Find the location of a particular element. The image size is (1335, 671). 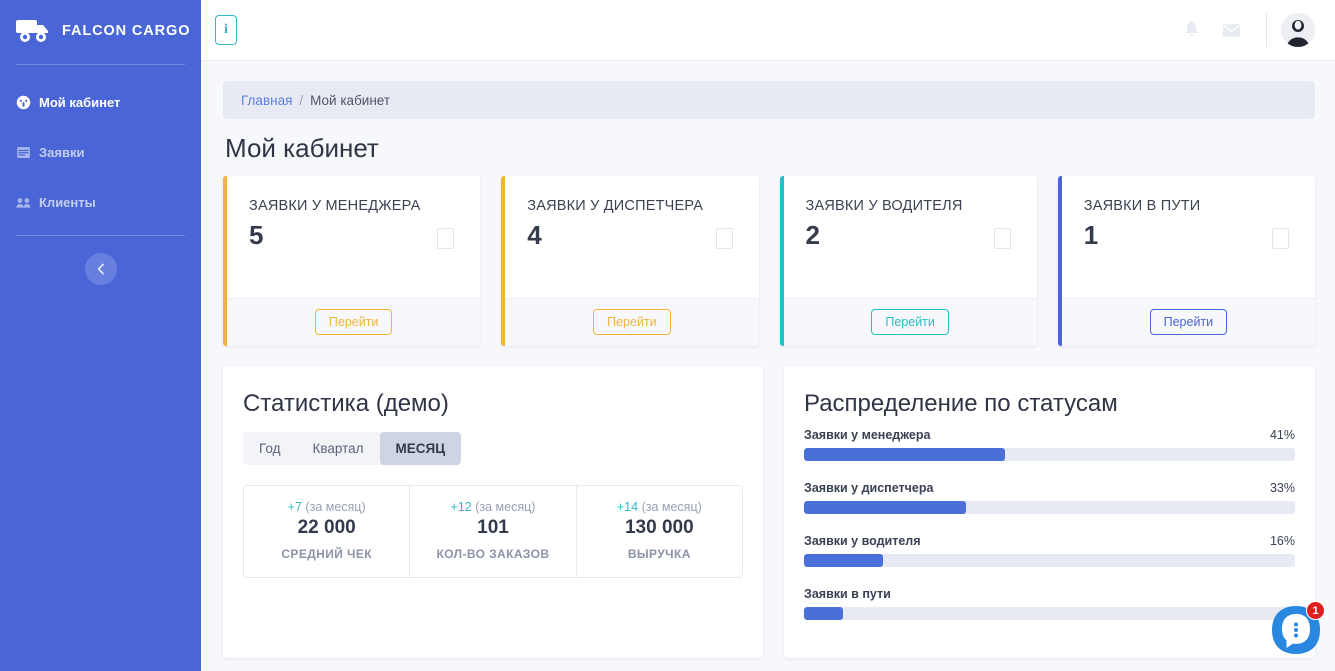

tab-month: МЕСЯЦ is located at coordinates (420, 448).